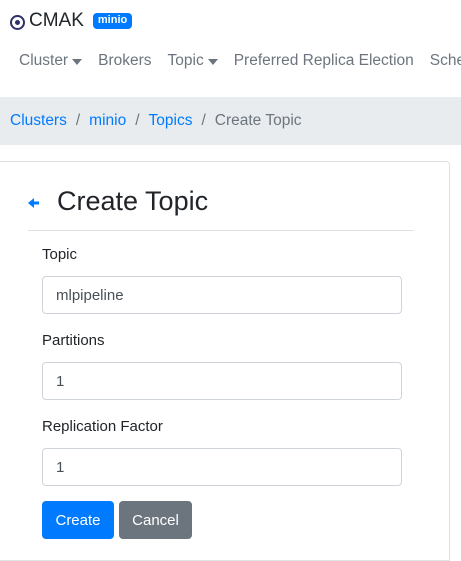  Describe the element at coordinates (73, 340) in the screenshot. I see `partitions-label: Partitions` at that location.